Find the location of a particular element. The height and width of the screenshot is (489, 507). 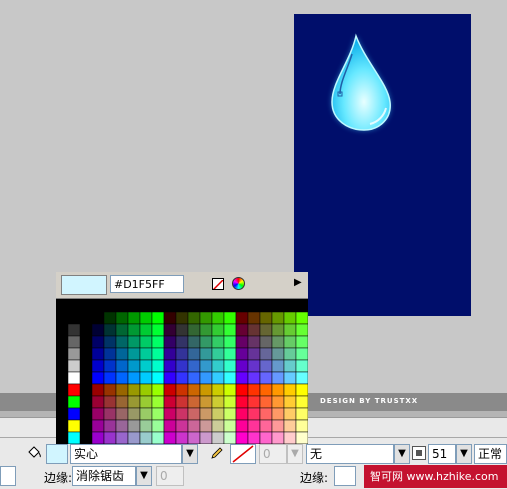

edge-dropdown-icon: ▼ is located at coordinates (144, 476).